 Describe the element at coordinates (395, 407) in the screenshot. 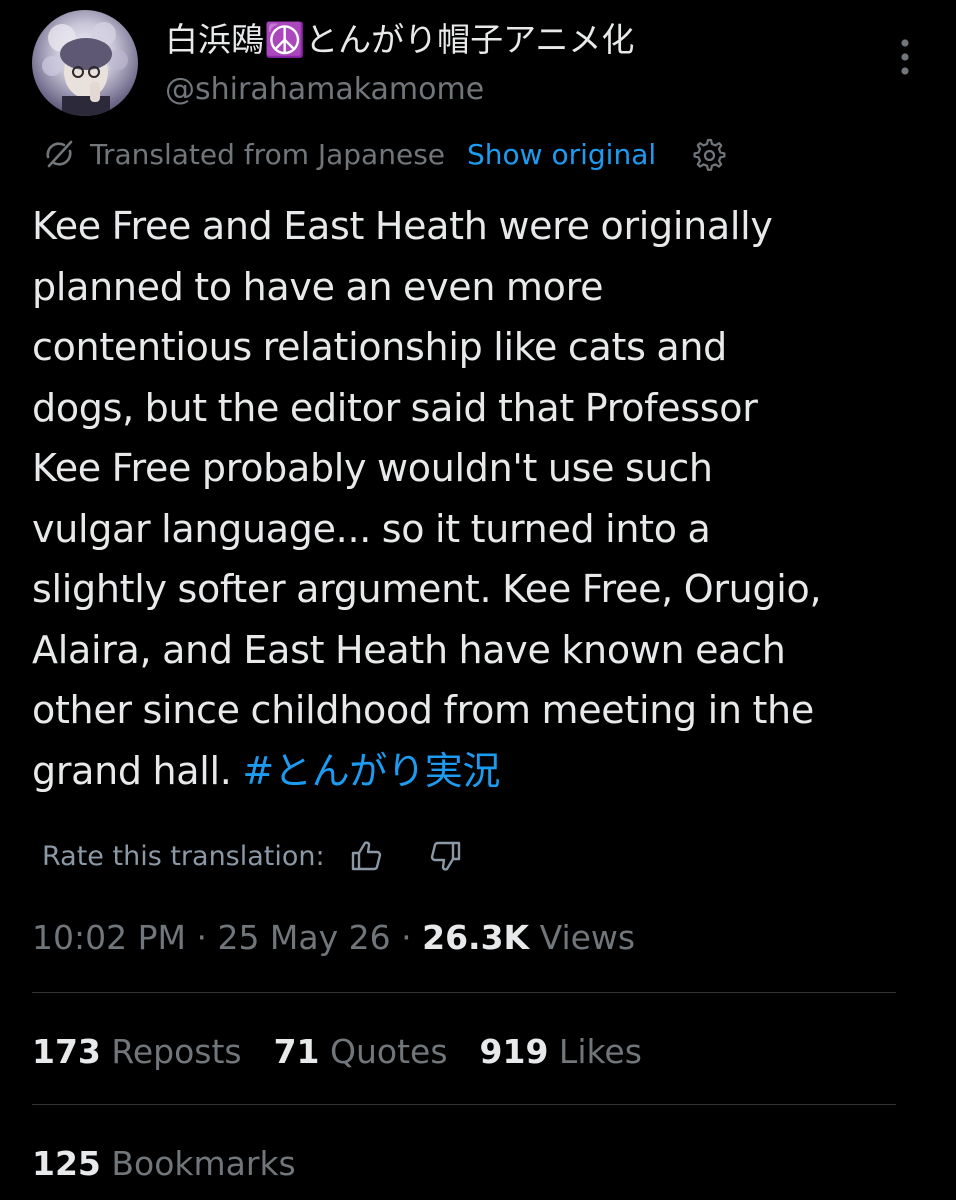

I see `tweet-text-line: dogs, but the editor said that Professor` at that location.